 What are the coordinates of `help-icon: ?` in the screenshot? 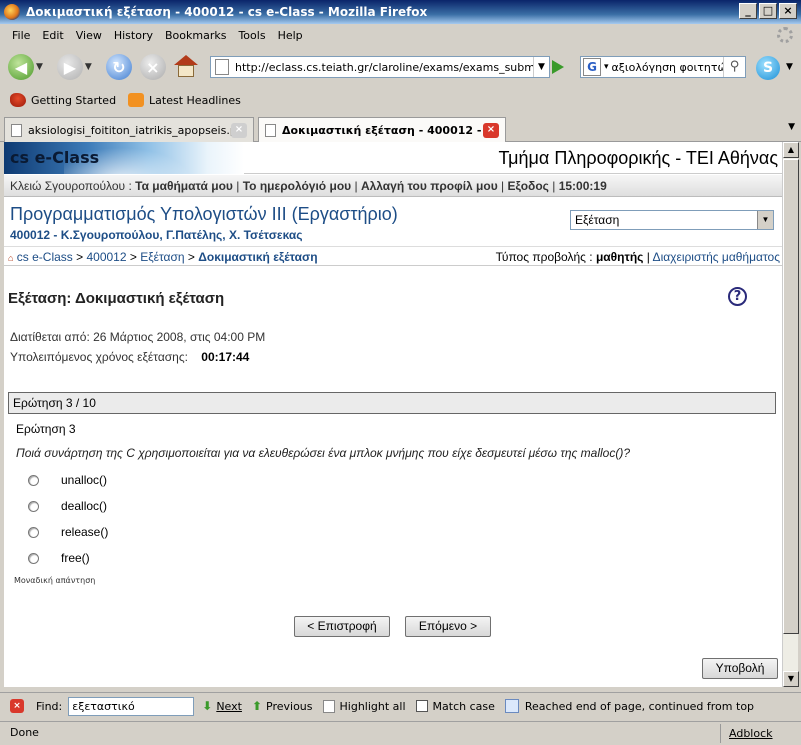 It's located at (737, 296).